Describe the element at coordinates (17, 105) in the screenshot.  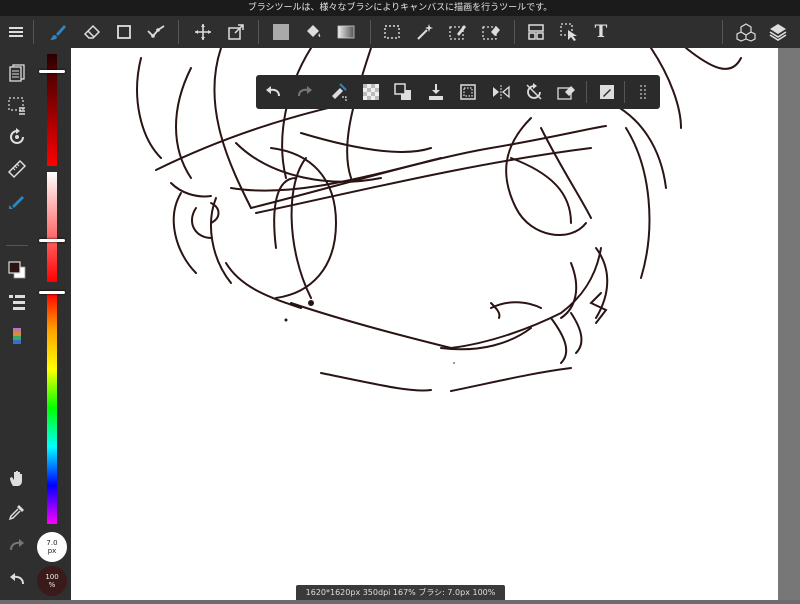
I see `layer-select-icon` at that location.